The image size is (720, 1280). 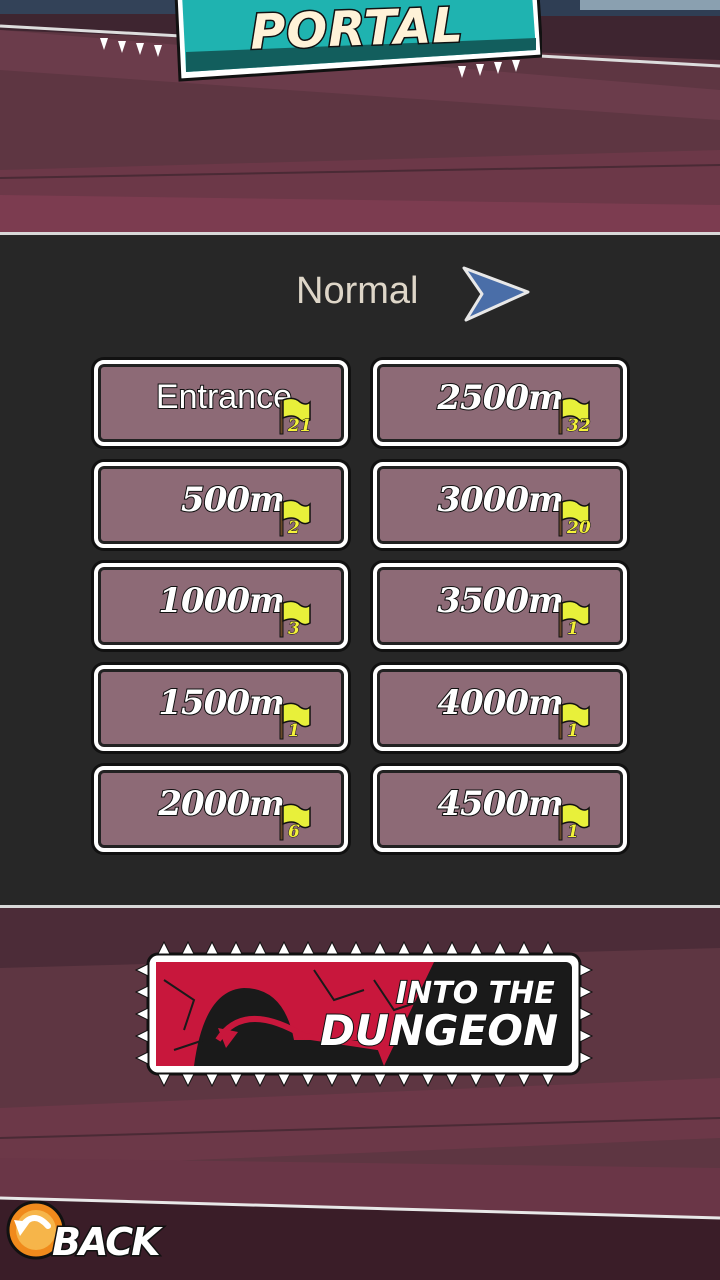 I want to click on floor-button: Entrance 21, so click(x=221, y=403).